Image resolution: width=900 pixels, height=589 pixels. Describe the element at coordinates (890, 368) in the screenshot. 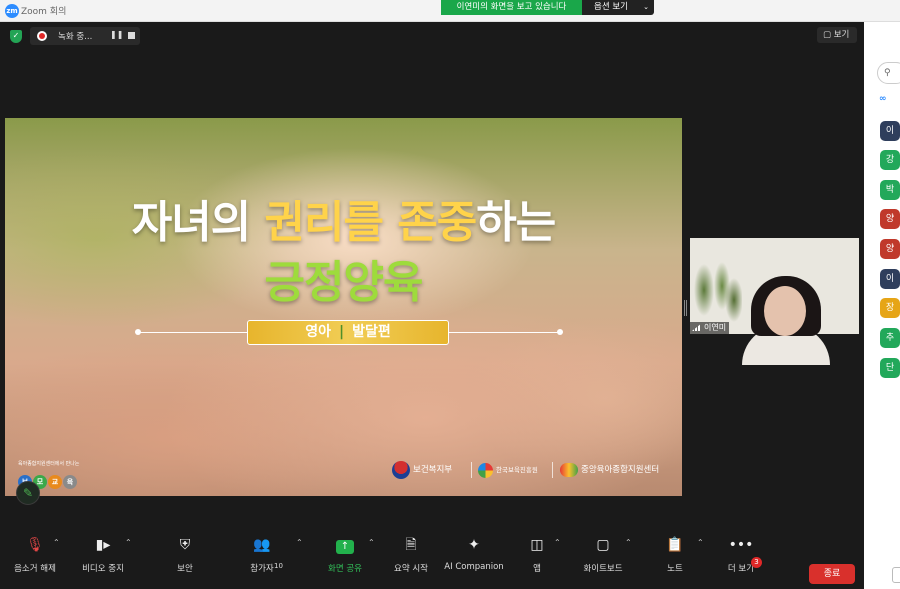

I see `avatar: 단` at that location.